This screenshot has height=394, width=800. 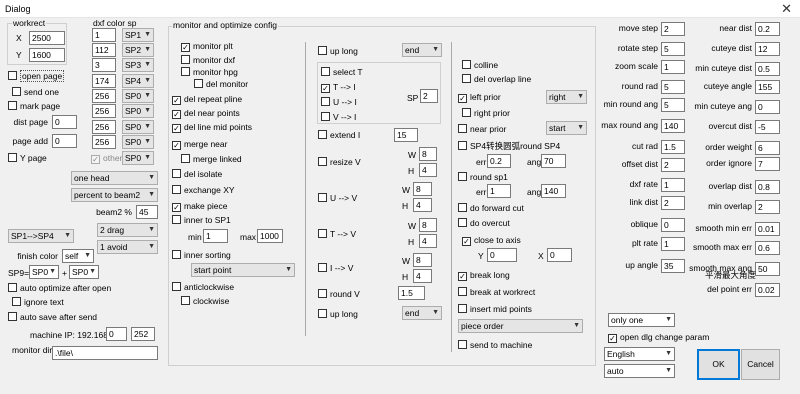 What do you see at coordinates (338, 87) in the screenshot?
I see `t-to-i-checkbox: ✓ T --> I` at bounding box center [338, 87].